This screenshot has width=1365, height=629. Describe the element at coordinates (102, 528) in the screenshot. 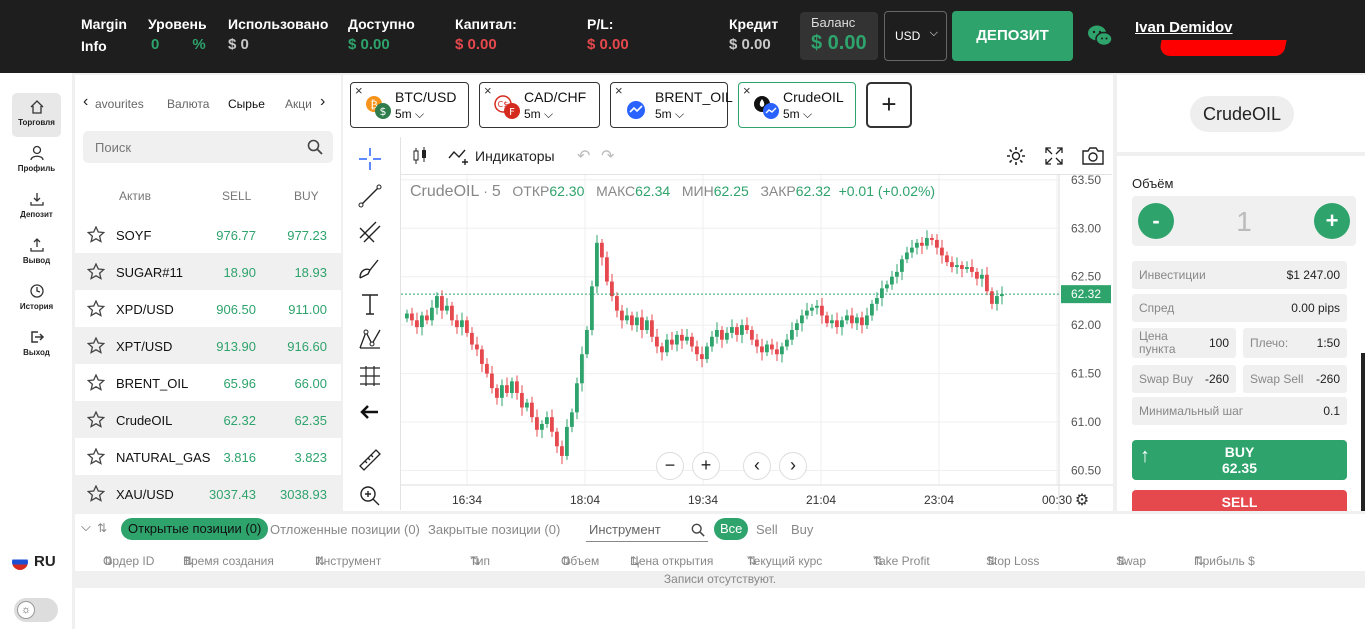

I see `sort-icon: ⇅` at that location.